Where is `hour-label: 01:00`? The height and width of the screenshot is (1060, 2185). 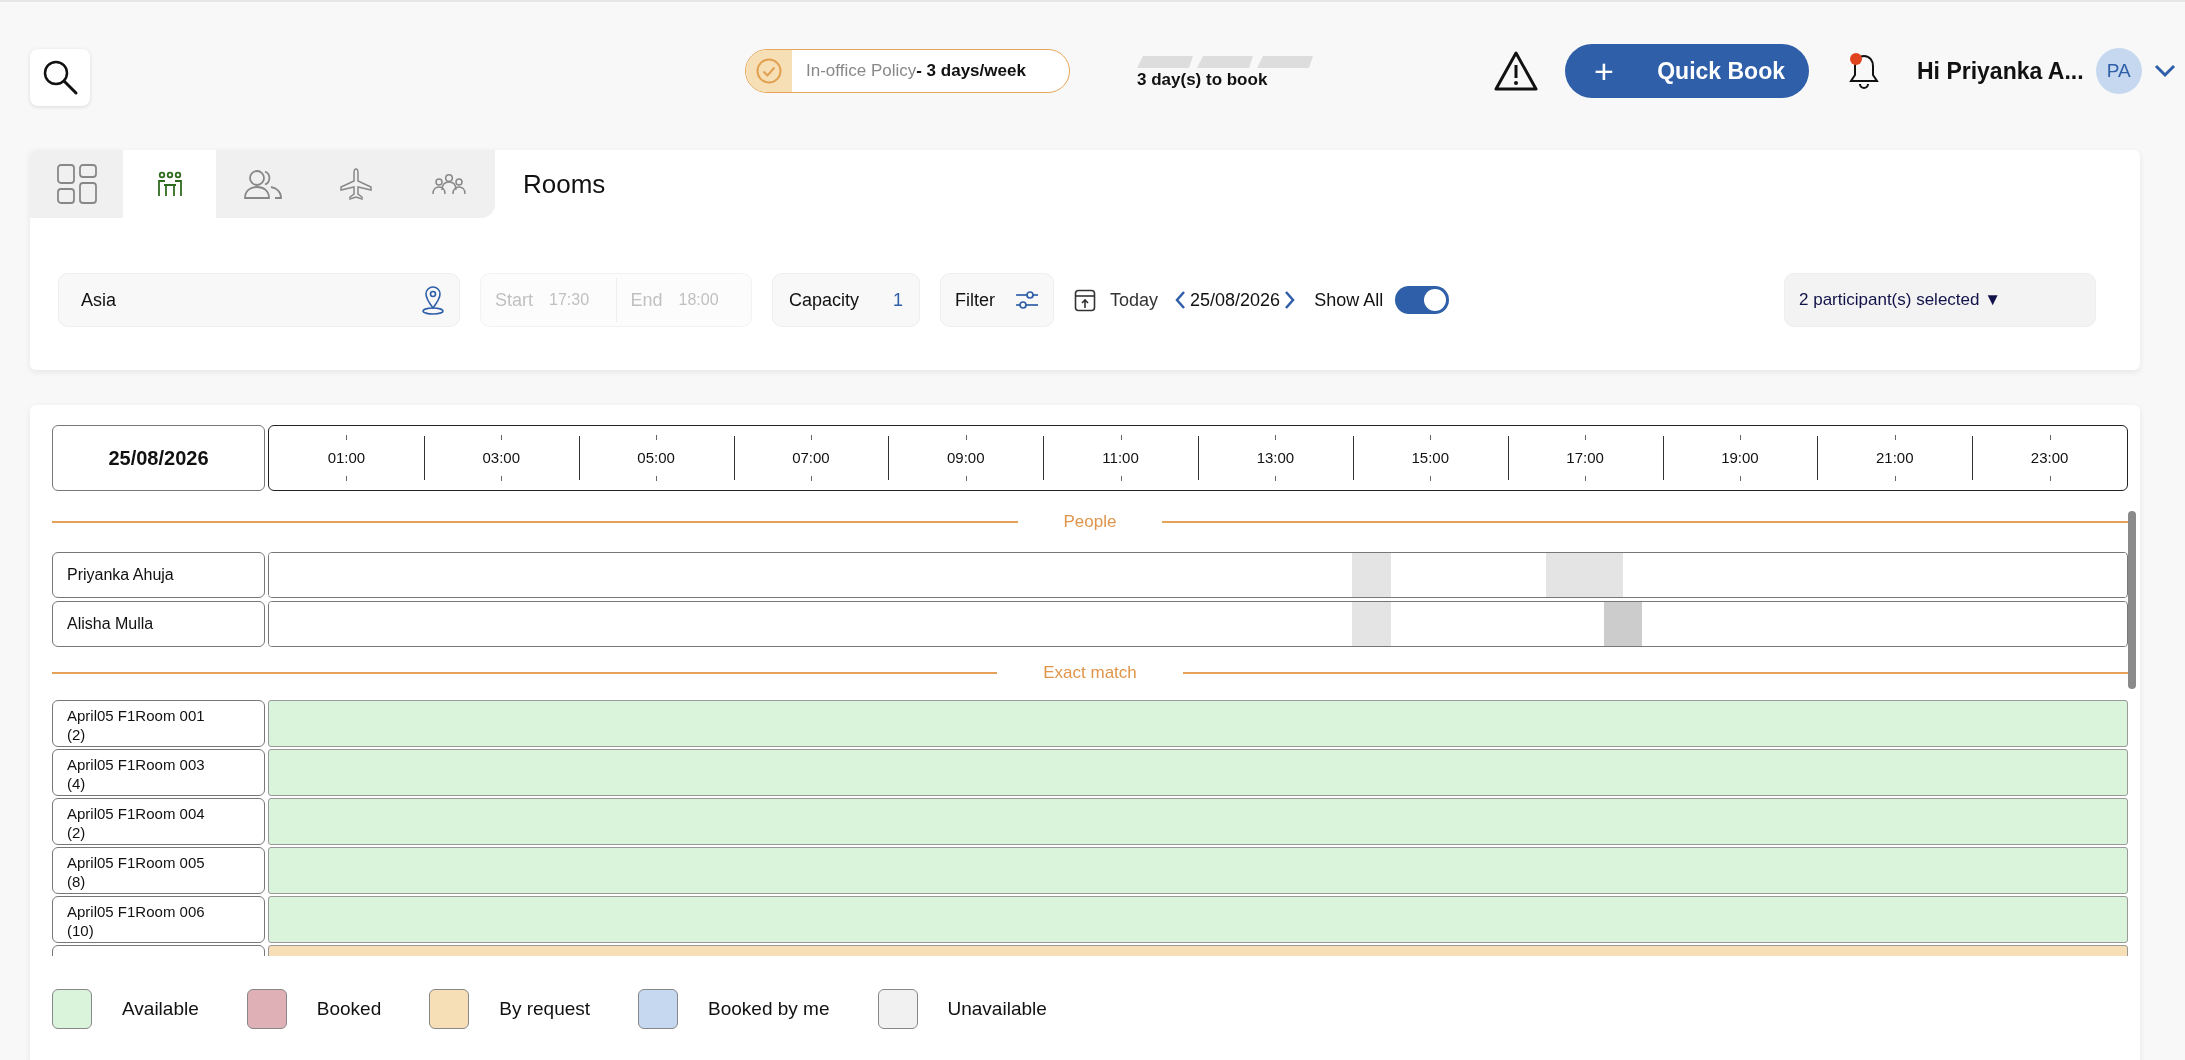 hour-label: 01:00 is located at coordinates (346, 458).